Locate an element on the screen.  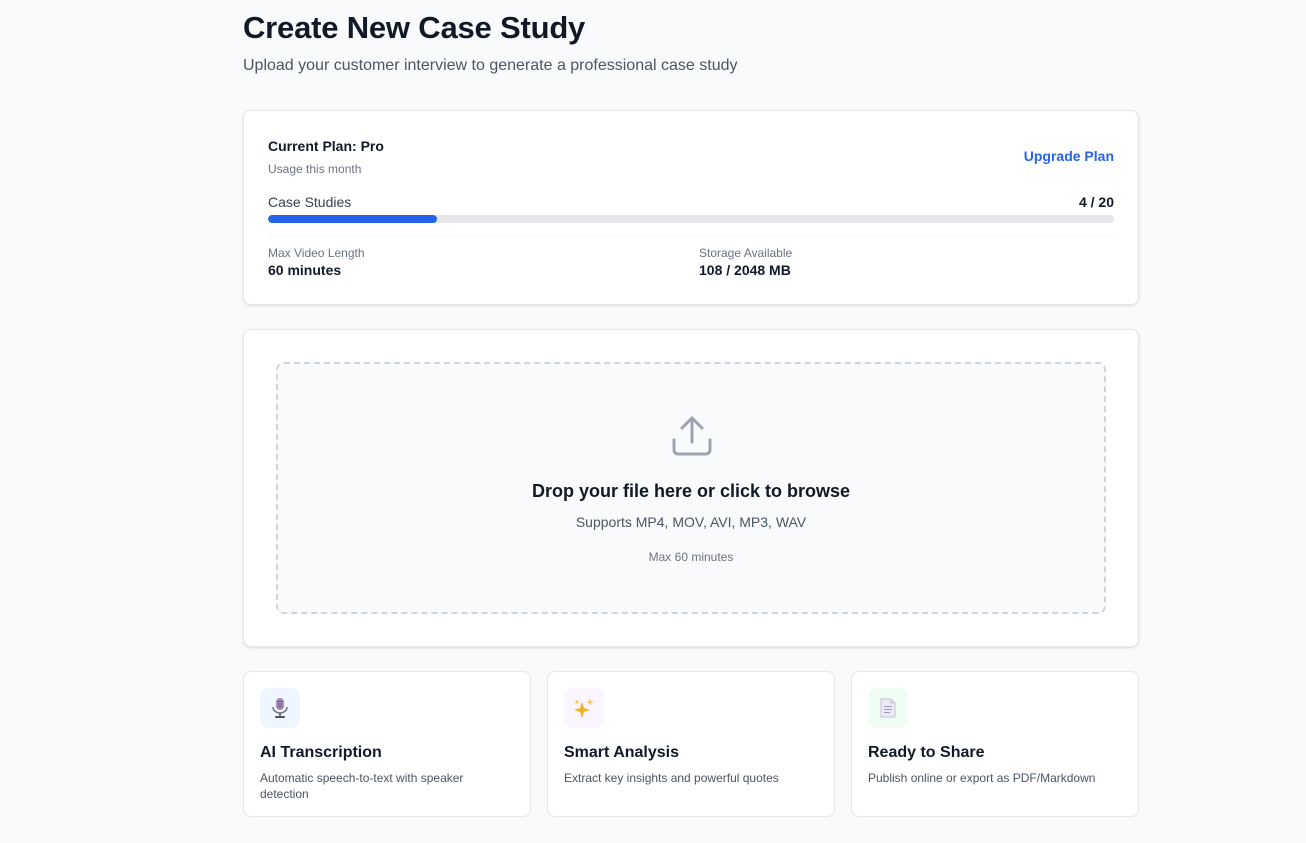
feature-title: Ready to Share is located at coordinates (926, 752).